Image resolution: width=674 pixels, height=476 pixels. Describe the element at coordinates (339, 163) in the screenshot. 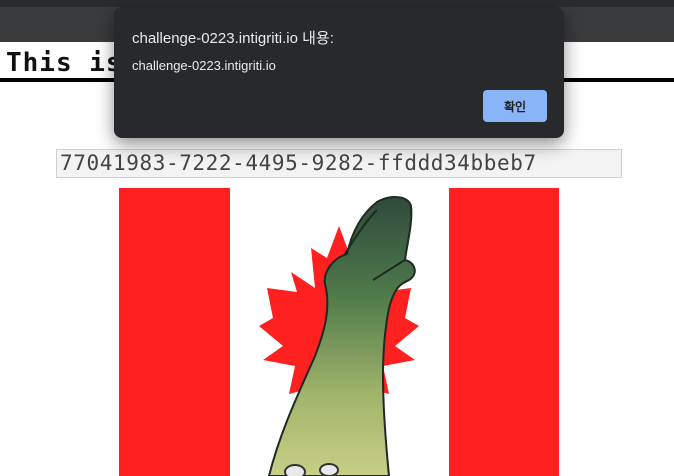

I see `nft-uuid-field: 77041983-7222-4495-9282-ffddd34bbeb7` at that location.